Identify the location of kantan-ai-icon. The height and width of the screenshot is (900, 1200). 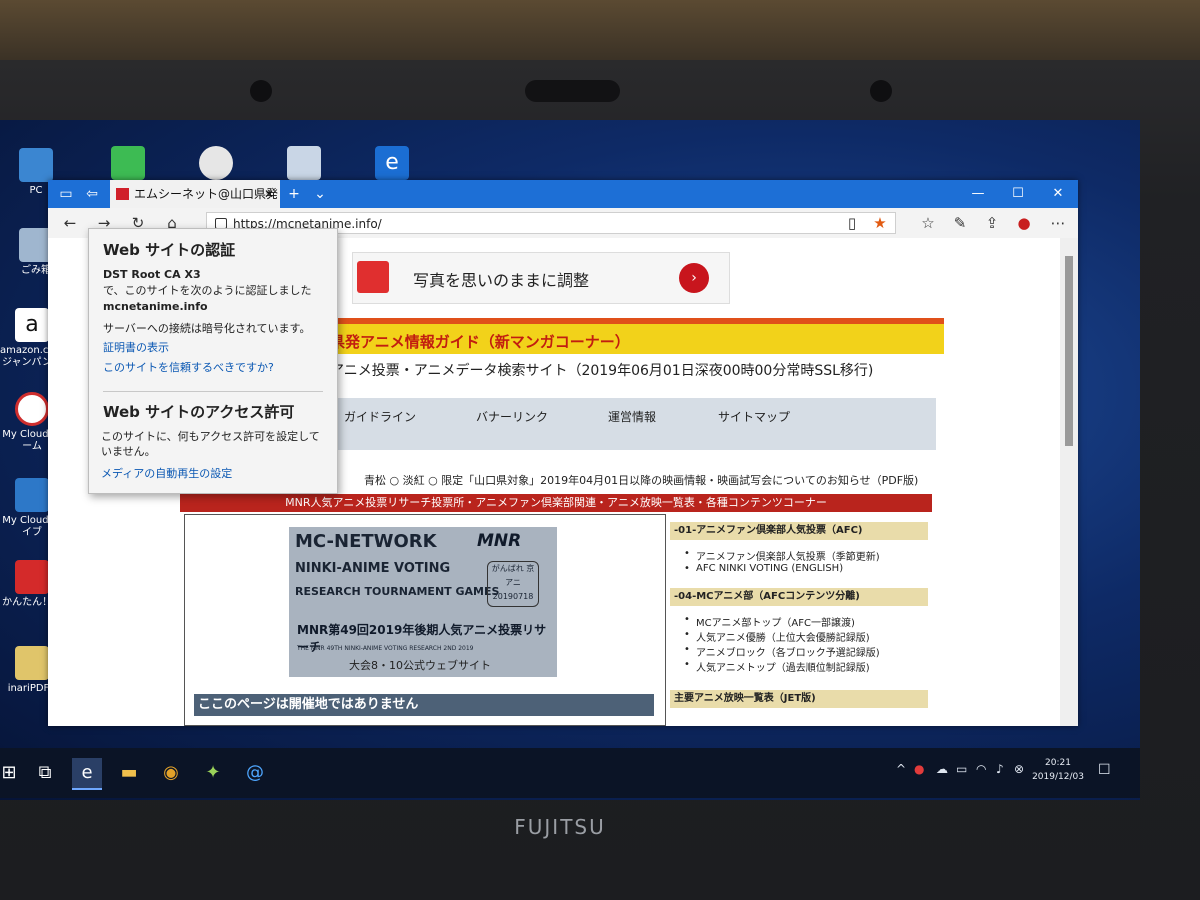
(32, 577).